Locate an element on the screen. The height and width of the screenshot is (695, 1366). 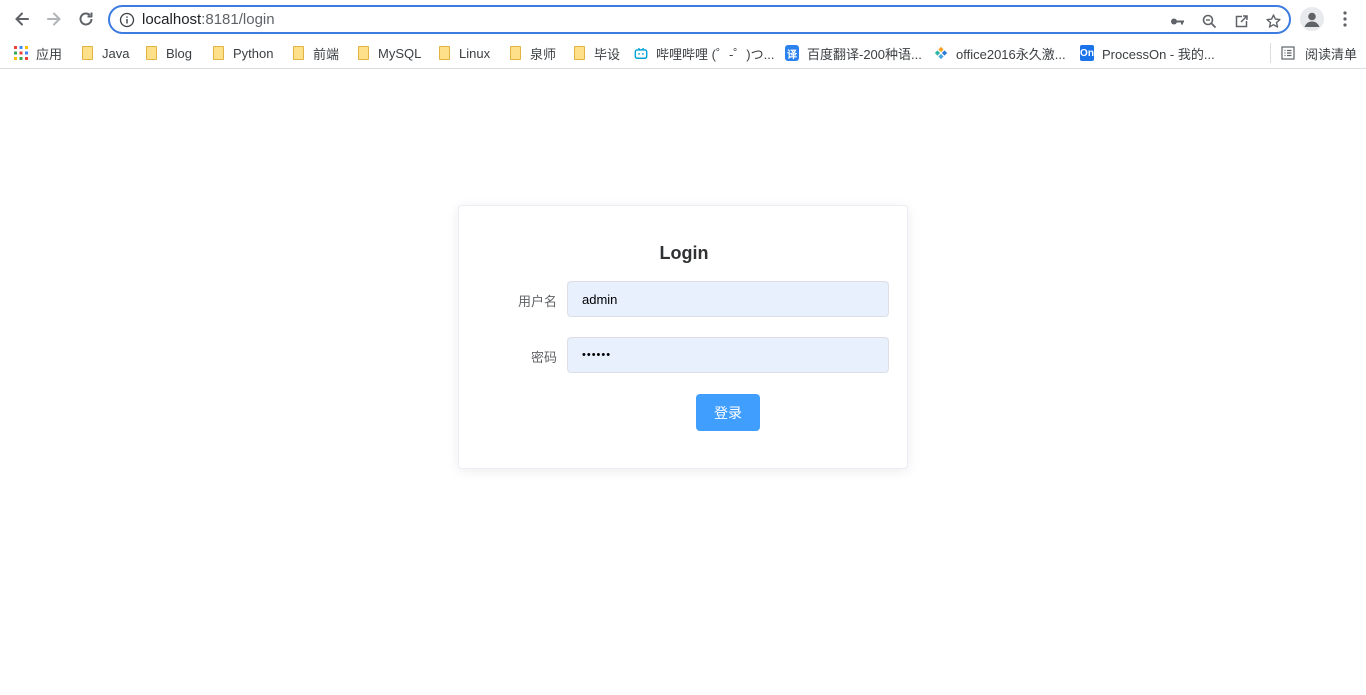
baidu-translate-icon: 译 is located at coordinates (792, 53).